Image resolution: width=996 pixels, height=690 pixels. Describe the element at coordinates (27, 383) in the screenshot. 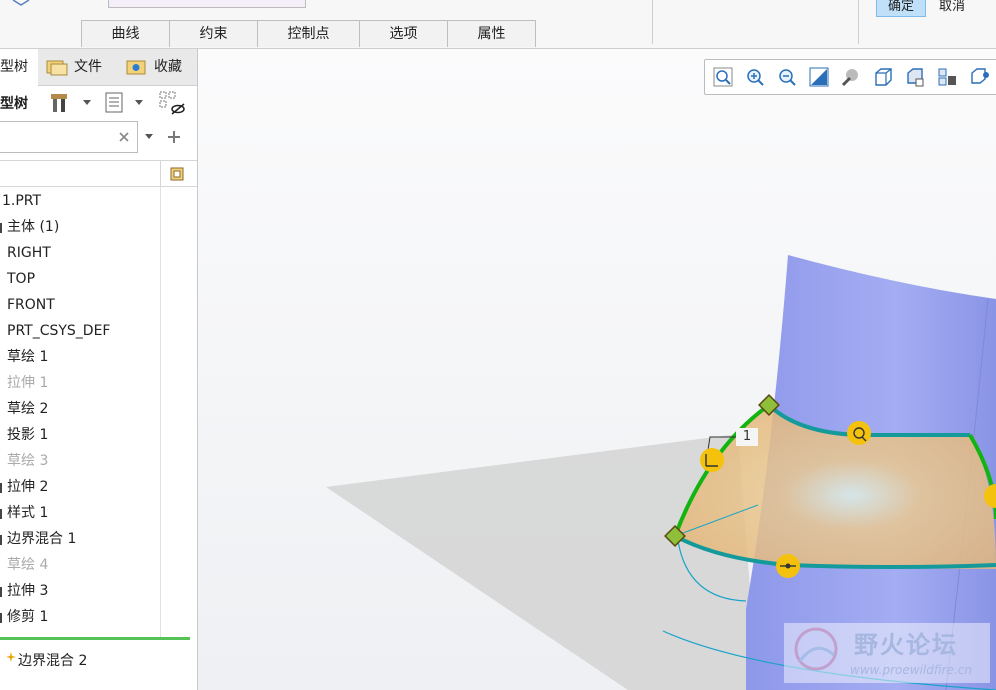

I see `tree-item-suppressed: 拉伸 1` at that location.